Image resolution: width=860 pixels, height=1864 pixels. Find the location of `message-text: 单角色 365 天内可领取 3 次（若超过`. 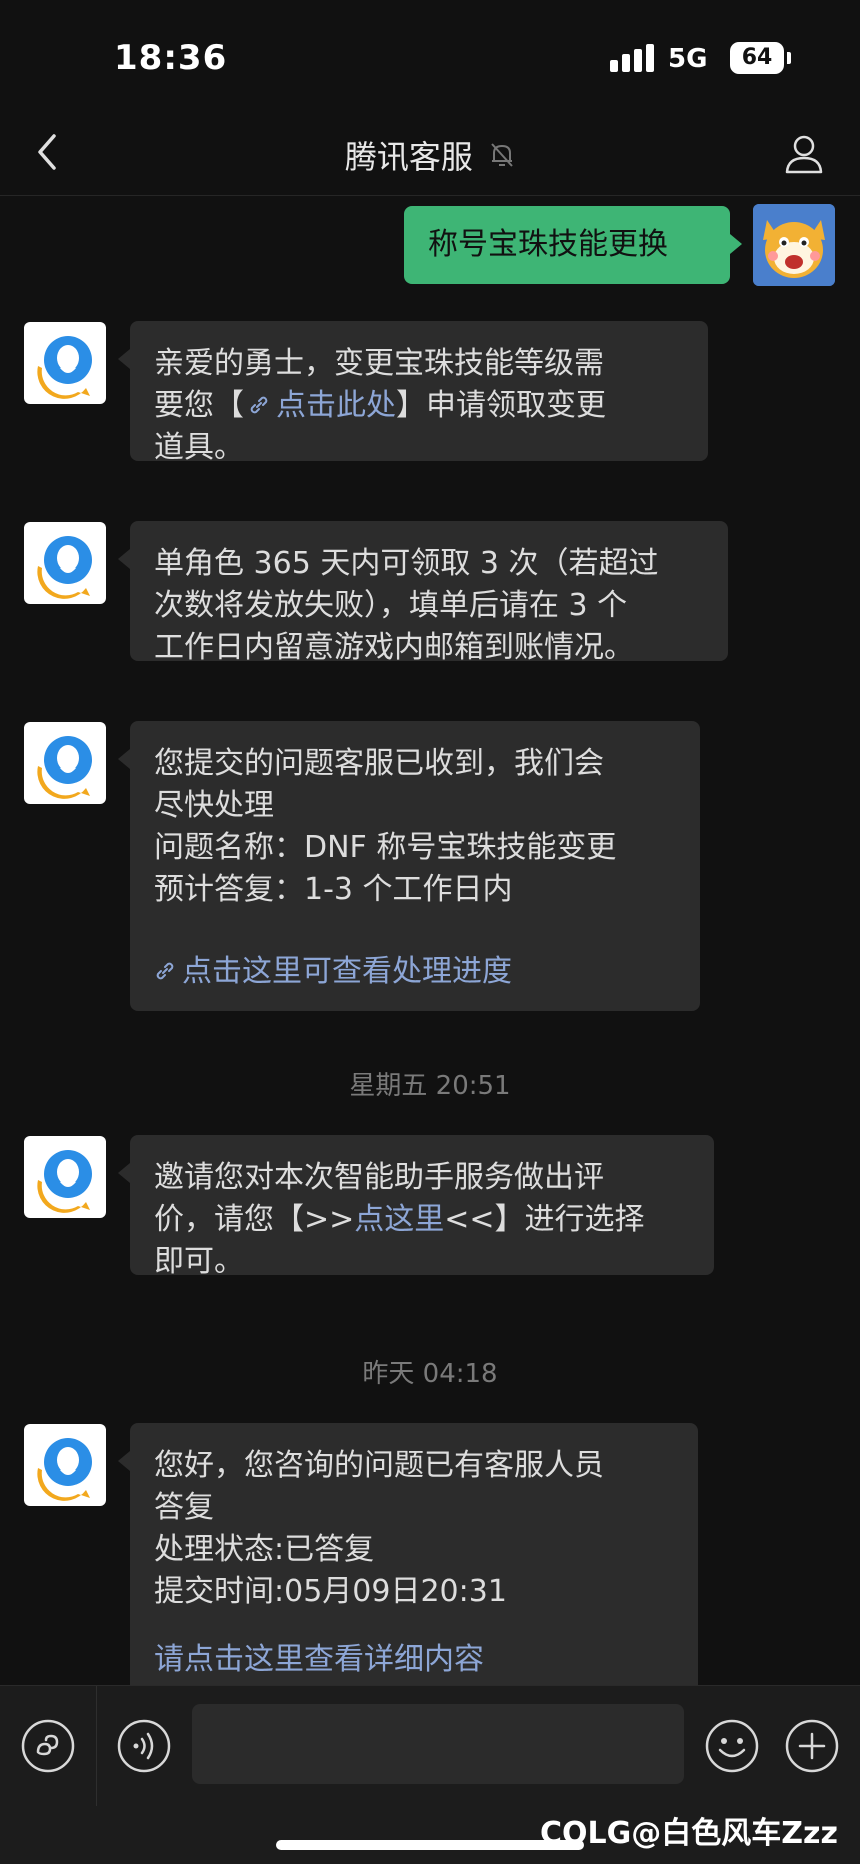

message-text: 单角色 365 天内可领取 3 次（若超过 is located at coordinates (406, 563).